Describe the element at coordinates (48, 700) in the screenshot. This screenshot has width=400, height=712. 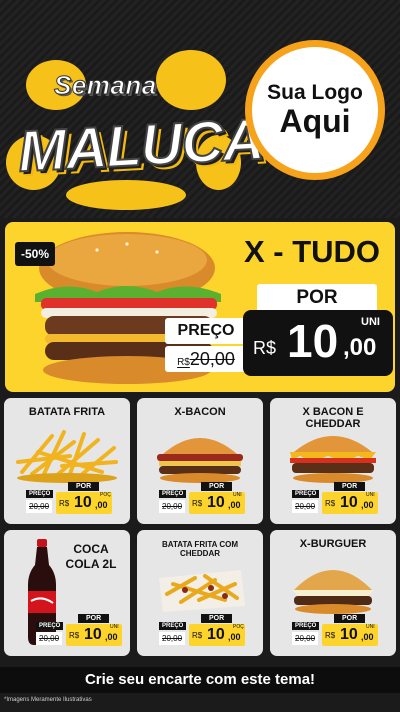
I see `disclaimer: *Imagens Meramente Ilustrativas` at that location.